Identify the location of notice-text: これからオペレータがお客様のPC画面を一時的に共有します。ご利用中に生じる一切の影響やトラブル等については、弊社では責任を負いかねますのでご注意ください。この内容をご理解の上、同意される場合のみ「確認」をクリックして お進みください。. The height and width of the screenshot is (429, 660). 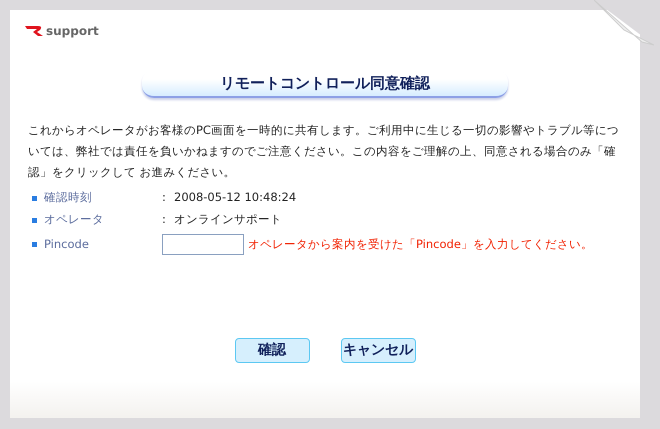
(324, 151).